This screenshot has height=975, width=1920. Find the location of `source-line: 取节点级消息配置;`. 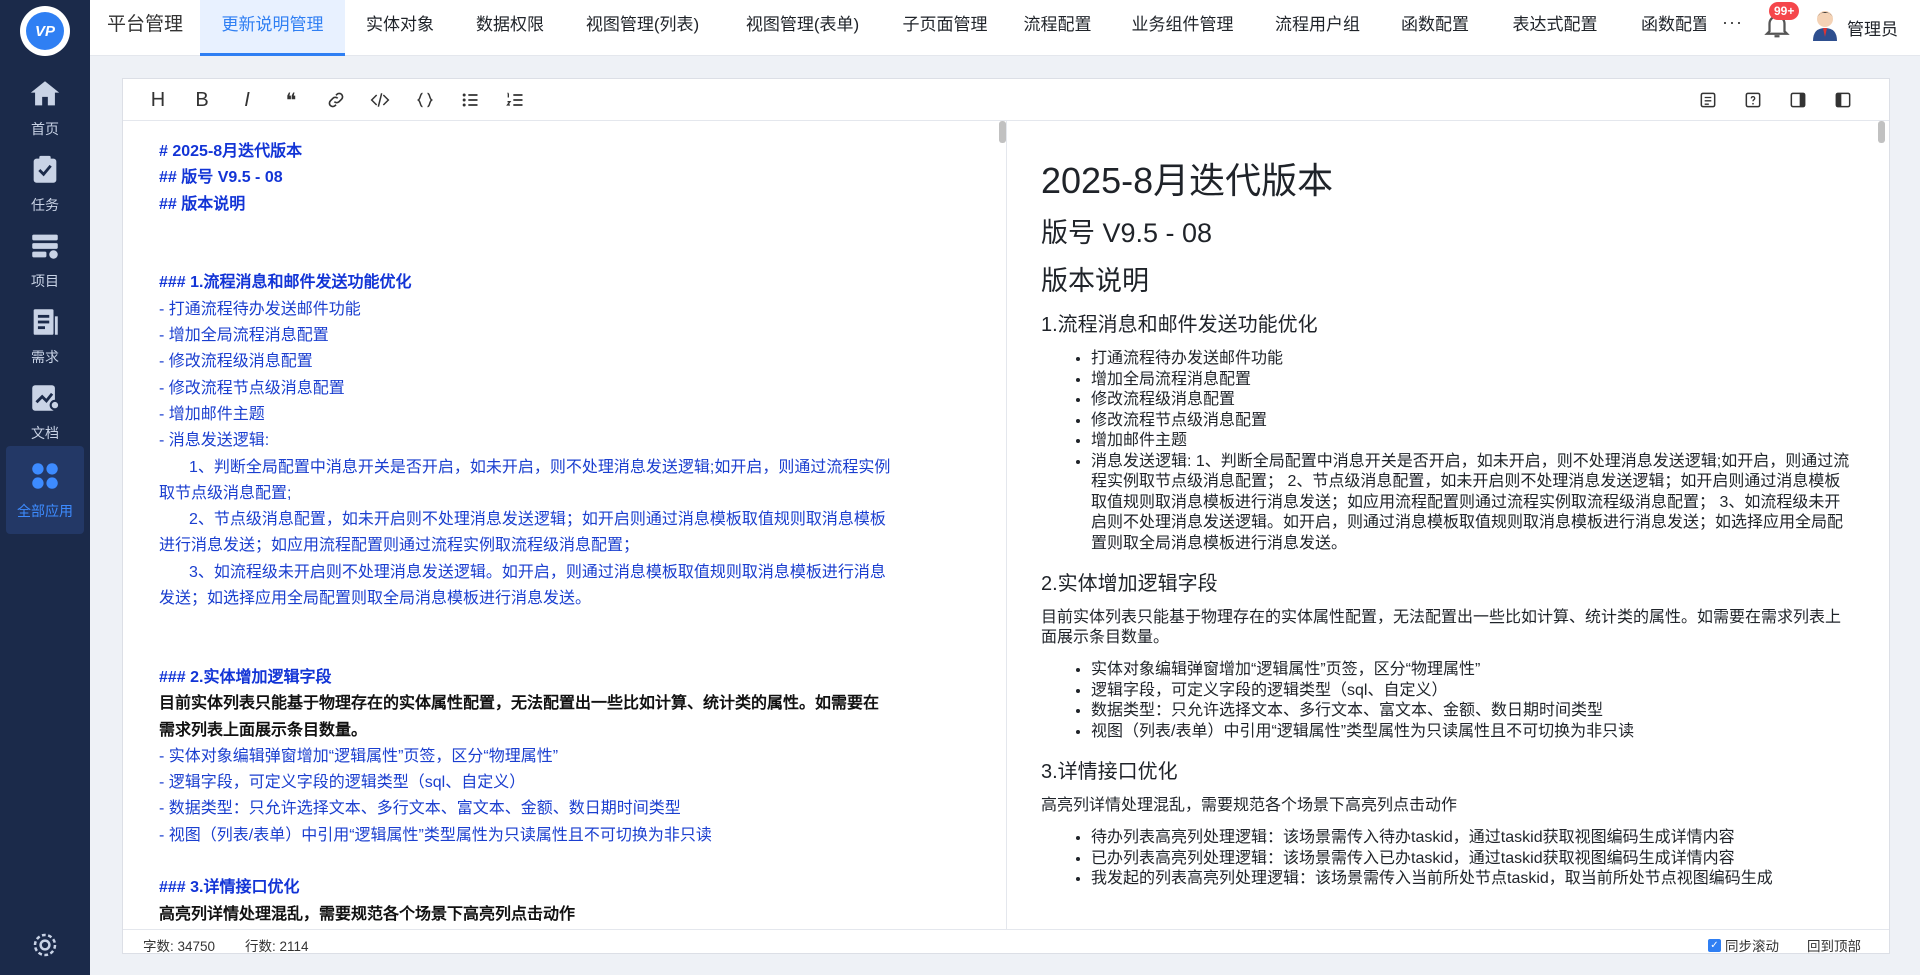

source-line: 取节点级消息配置; is located at coordinates (225, 493).